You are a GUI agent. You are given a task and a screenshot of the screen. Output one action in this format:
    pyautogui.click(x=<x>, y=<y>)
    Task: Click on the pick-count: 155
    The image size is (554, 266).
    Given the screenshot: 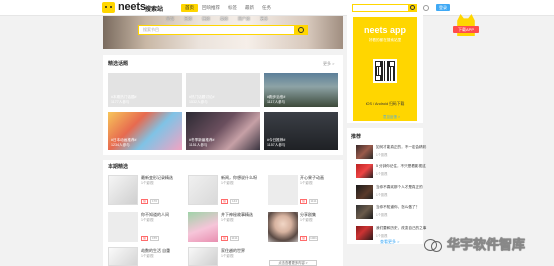 What is the action you would take?
    pyautogui.click(x=154, y=238)
    